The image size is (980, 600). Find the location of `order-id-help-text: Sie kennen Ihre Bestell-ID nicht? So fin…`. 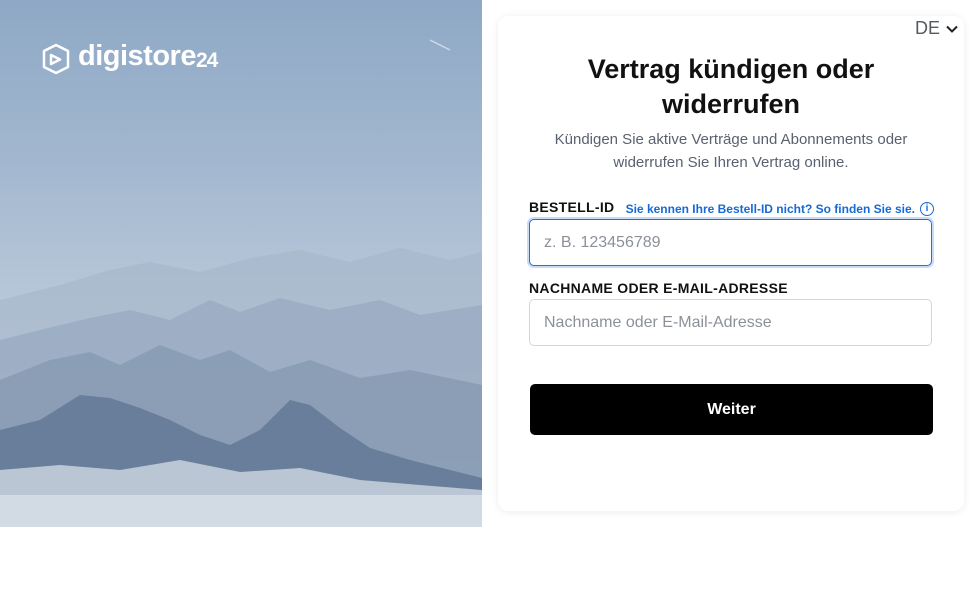

order-id-help-text: Sie kennen Ihre Bestell-ID nicht? So fin… is located at coordinates (770, 209).